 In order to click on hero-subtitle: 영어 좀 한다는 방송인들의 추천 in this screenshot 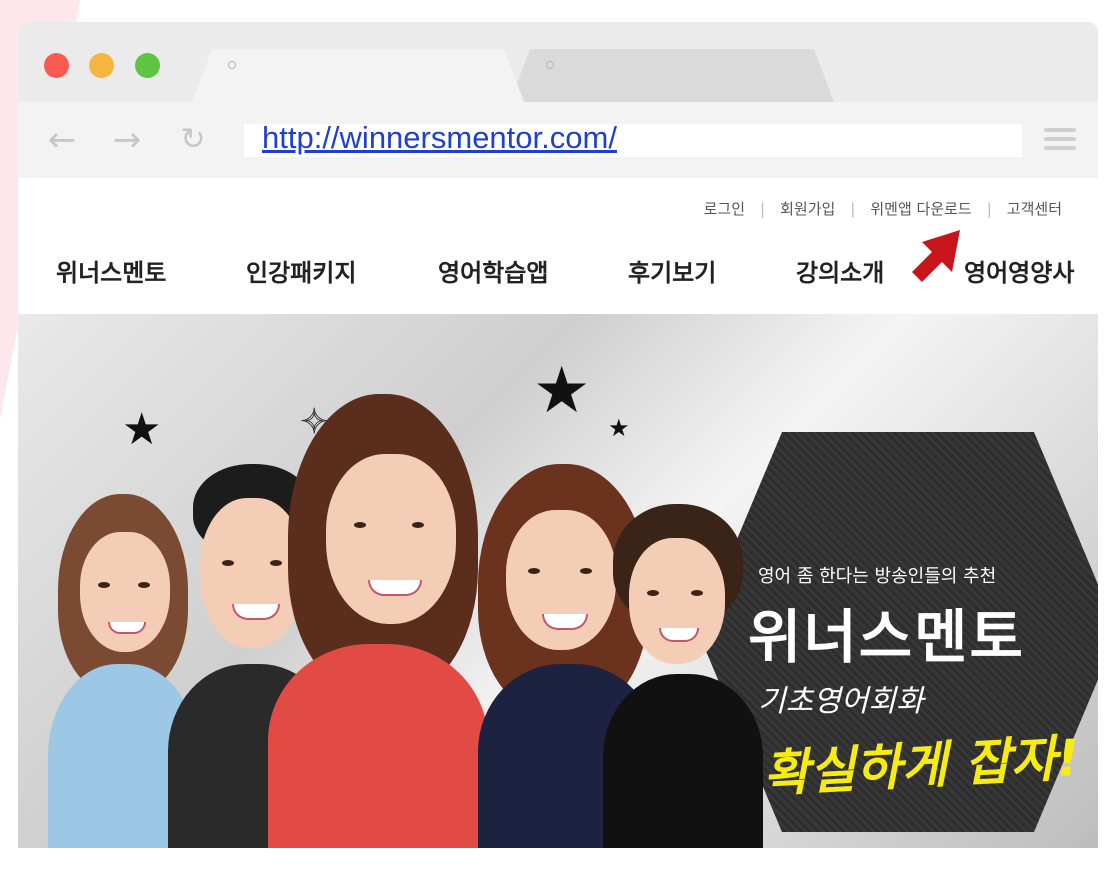, I will do `click(877, 576)`.